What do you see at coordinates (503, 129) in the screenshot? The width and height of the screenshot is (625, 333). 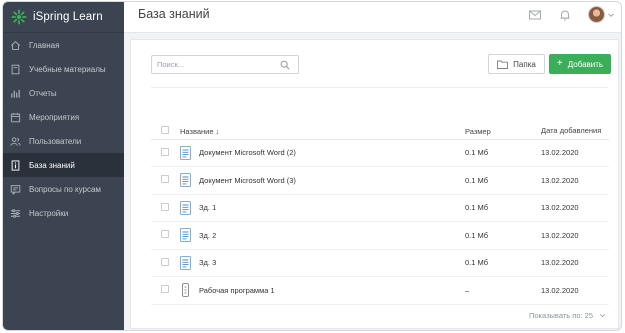 I see `column-header-size: Размер` at bounding box center [503, 129].